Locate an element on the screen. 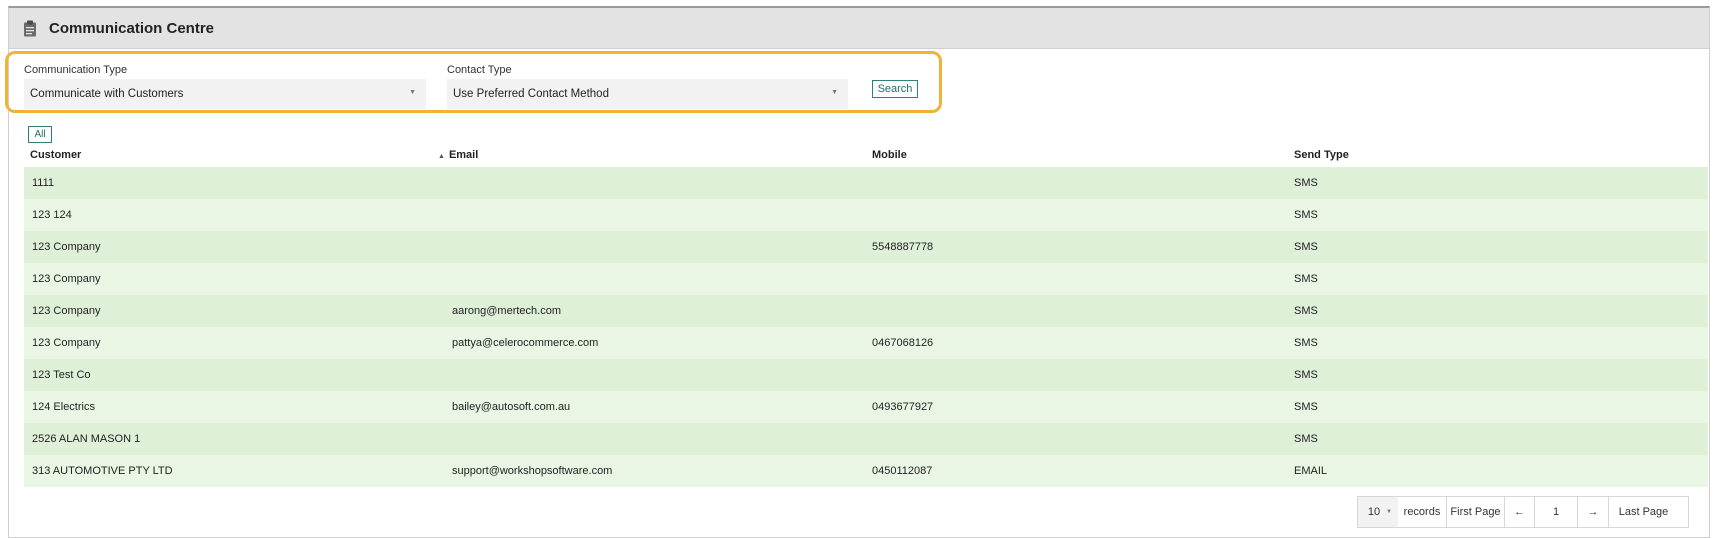 The image size is (1718, 538). cell-email: bailey@autosoft.com.au is located at coordinates (511, 407).